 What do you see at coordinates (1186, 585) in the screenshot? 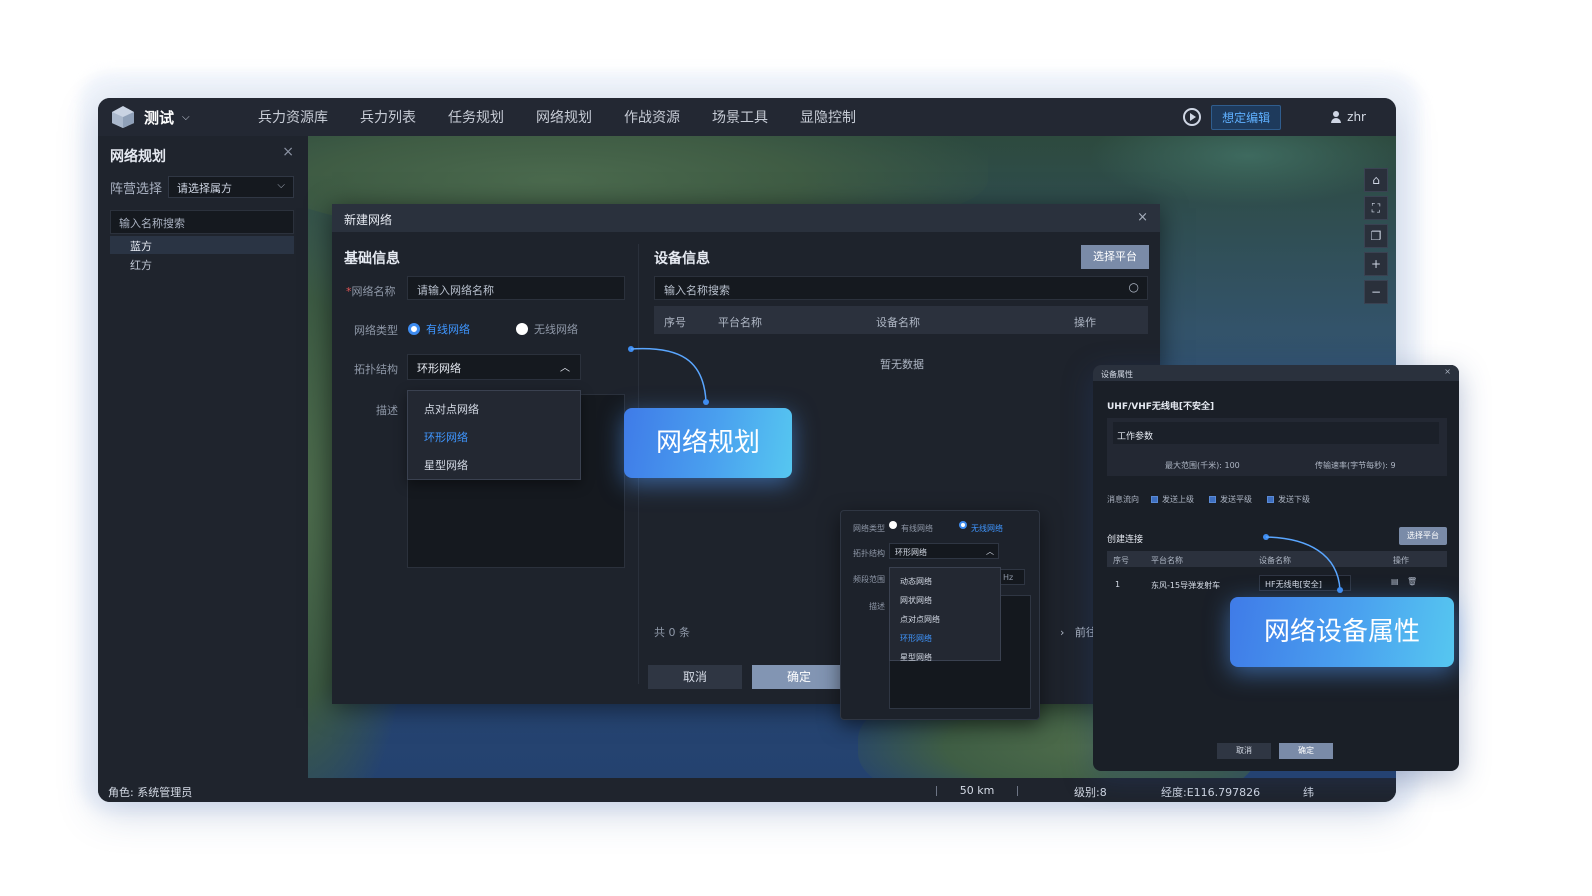
I see `conn-row-platform: 东风-15导弹发射车` at bounding box center [1186, 585].